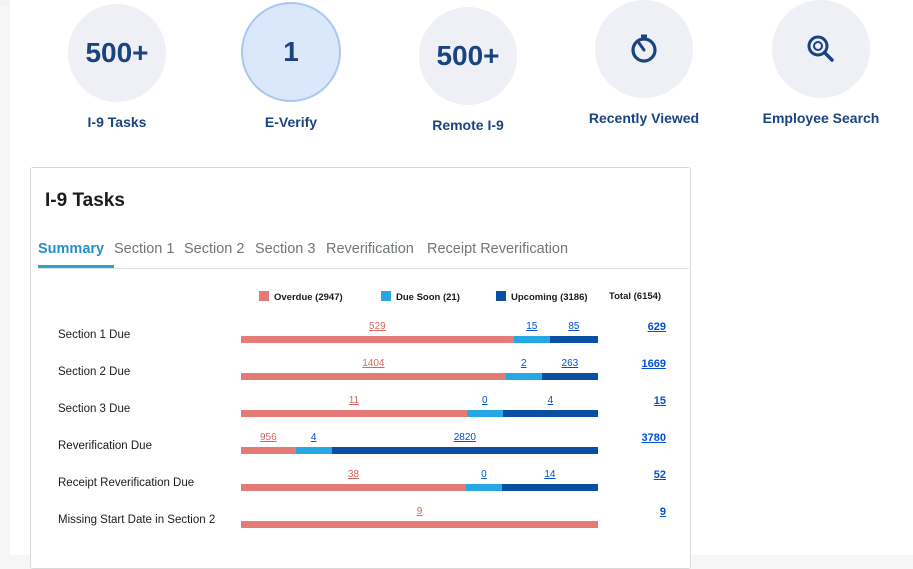 The image size is (913, 569). I want to click on legend-upcoming: Upcoming (3186), so click(542, 297).